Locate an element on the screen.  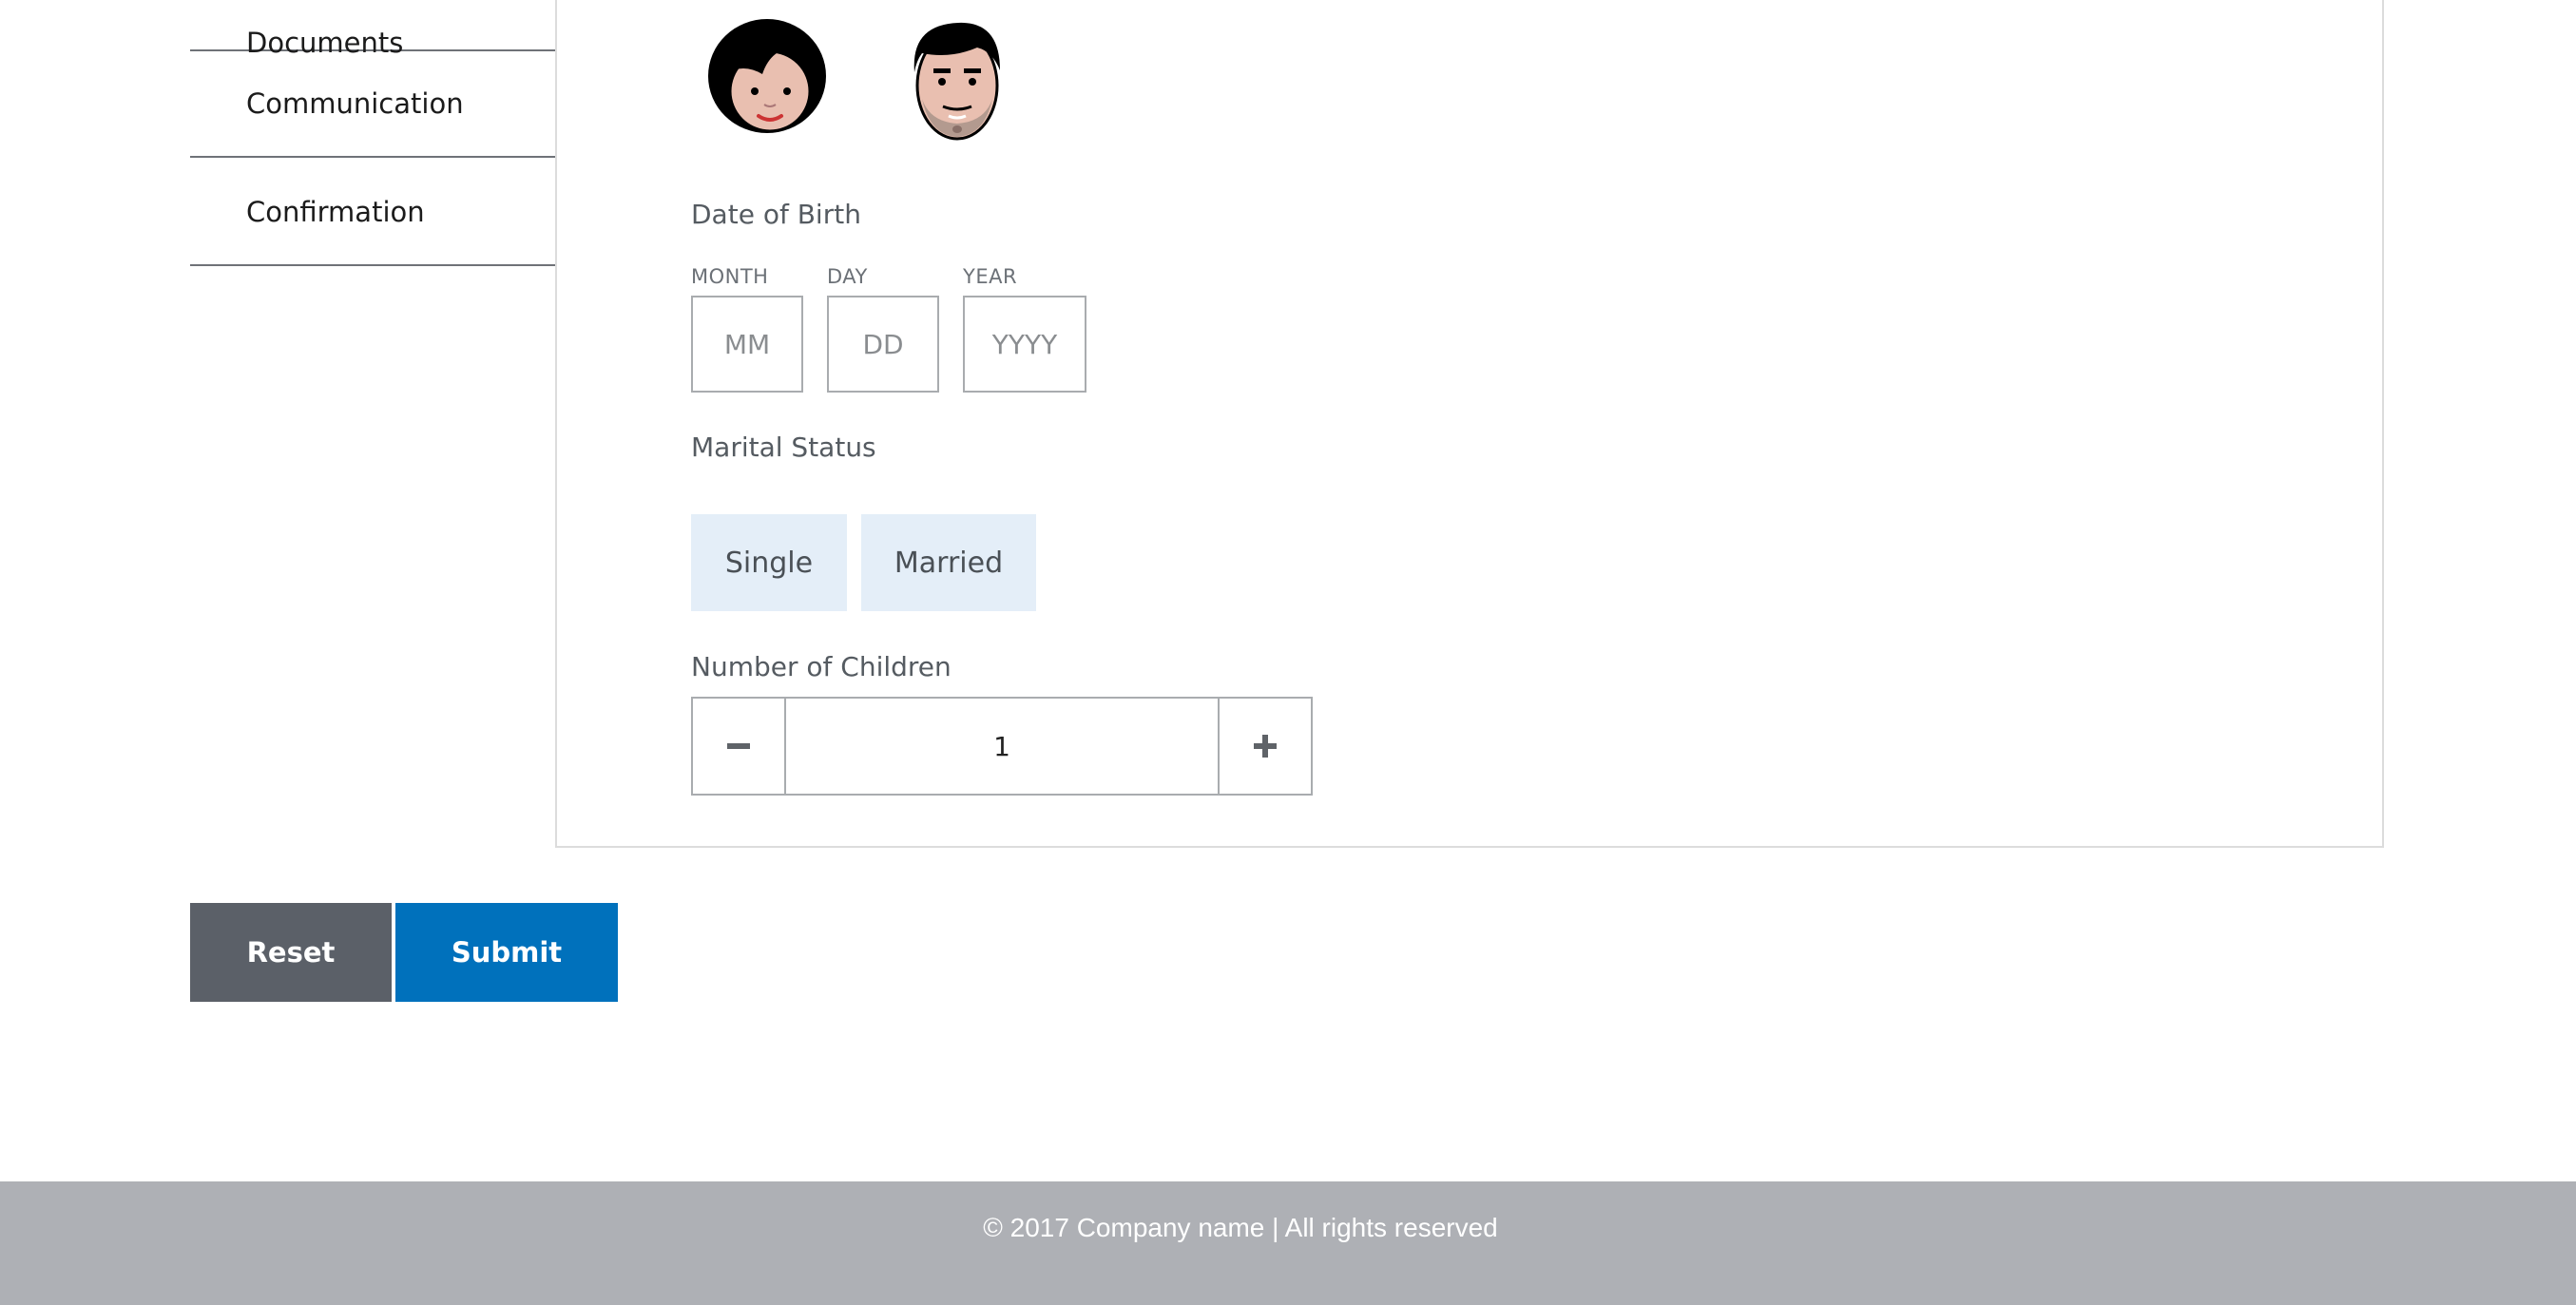
day-input is located at coordinates (883, 344).